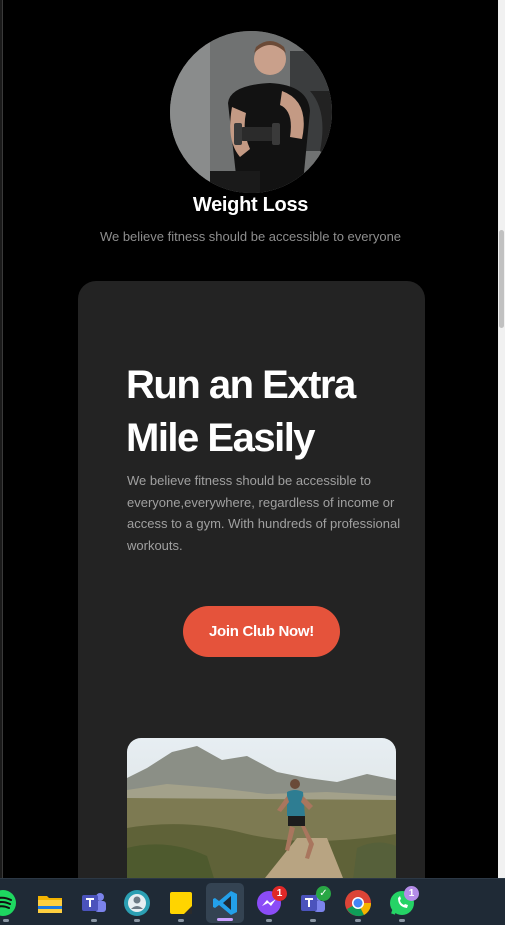 The width and height of the screenshot is (505, 925). I want to click on runner-image, so click(261, 808).